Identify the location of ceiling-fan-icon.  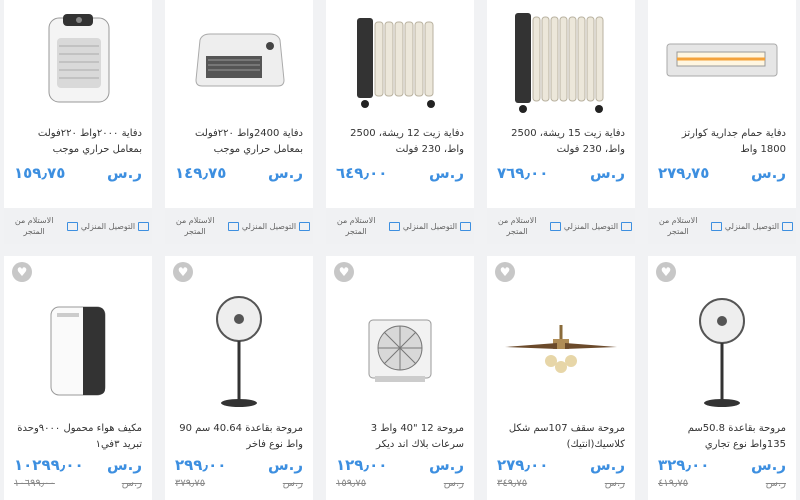
(561, 351).